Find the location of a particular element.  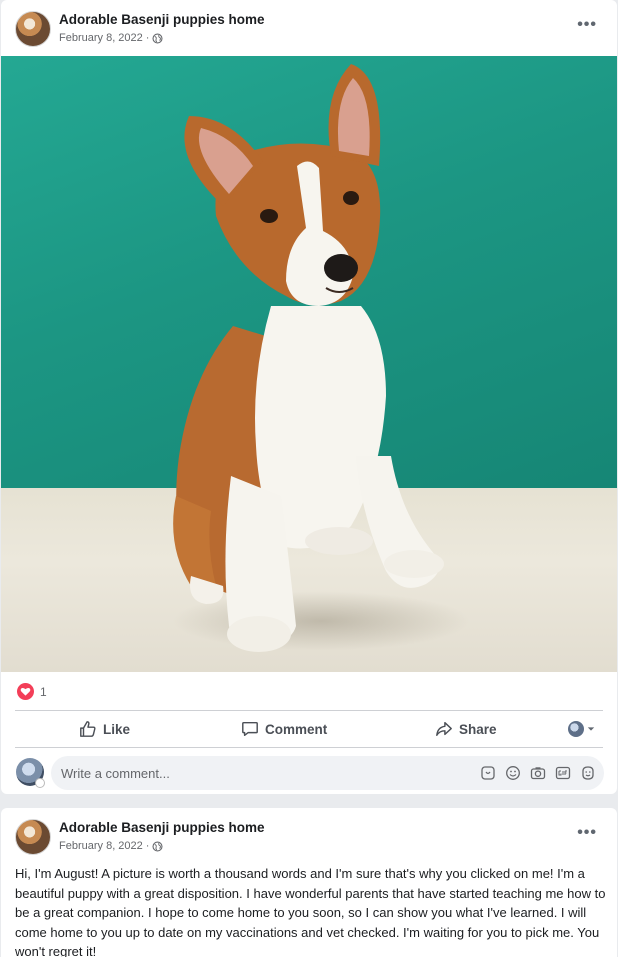

sticker-icon is located at coordinates (487, 772).